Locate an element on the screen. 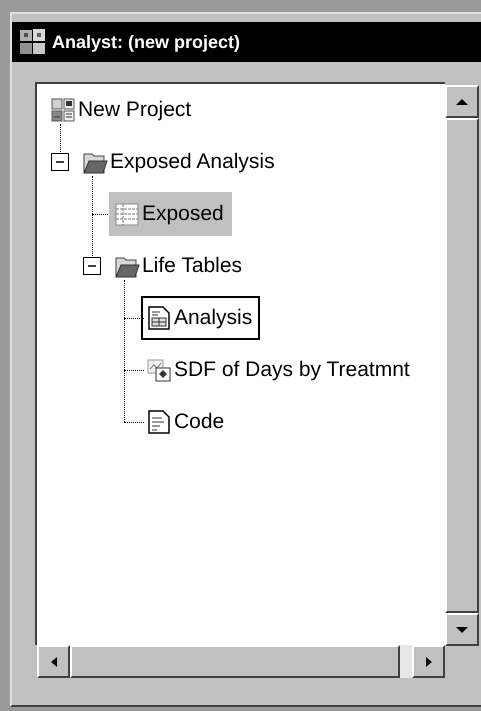 The image size is (481, 711). window-title: Analyst: (new project) is located at coordinates (146, 42).